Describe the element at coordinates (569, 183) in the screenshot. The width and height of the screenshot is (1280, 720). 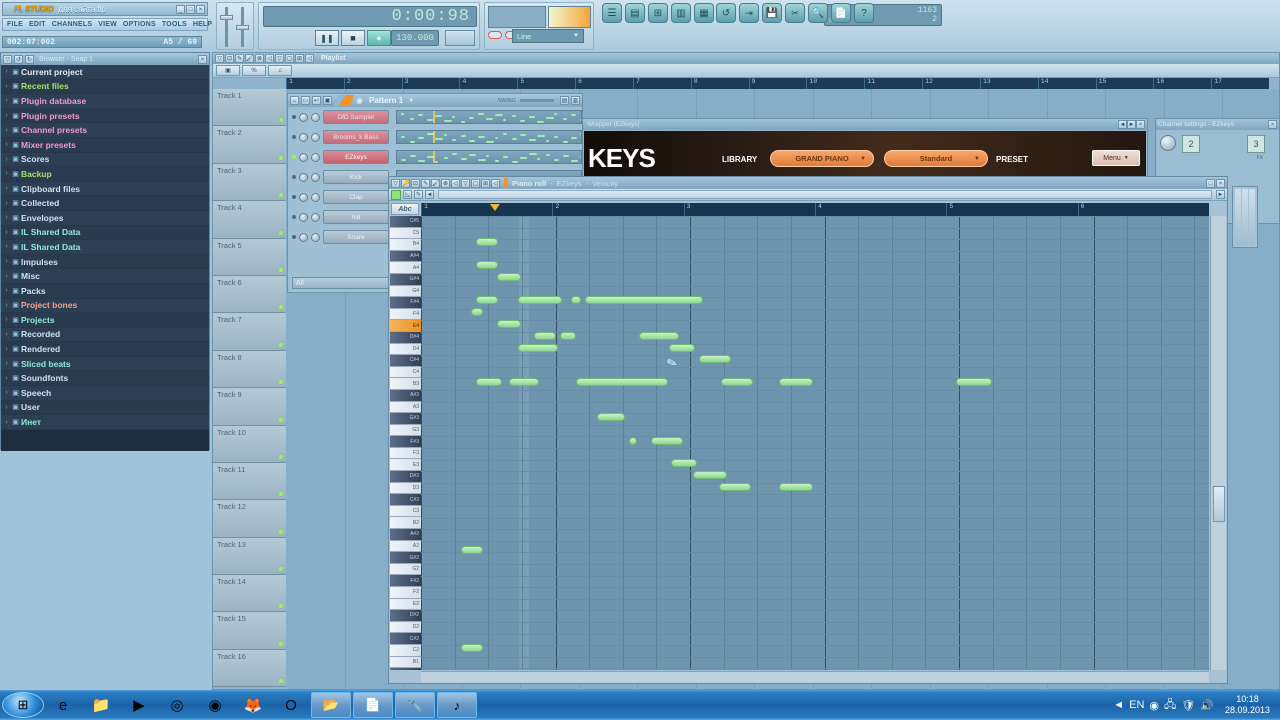
I see `piano-roll-instrument: EZkeys` at that location.